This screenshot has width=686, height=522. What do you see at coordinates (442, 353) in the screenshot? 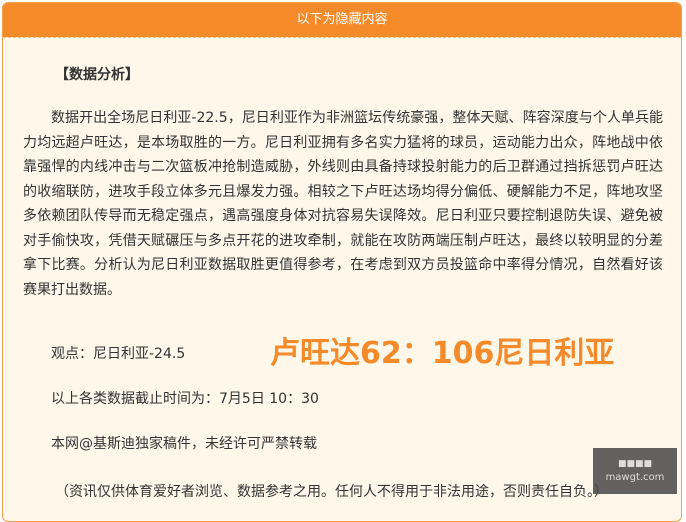
I see `final-score: 卢旺达62：106尼日利亚` at bounding box center [442, 353].